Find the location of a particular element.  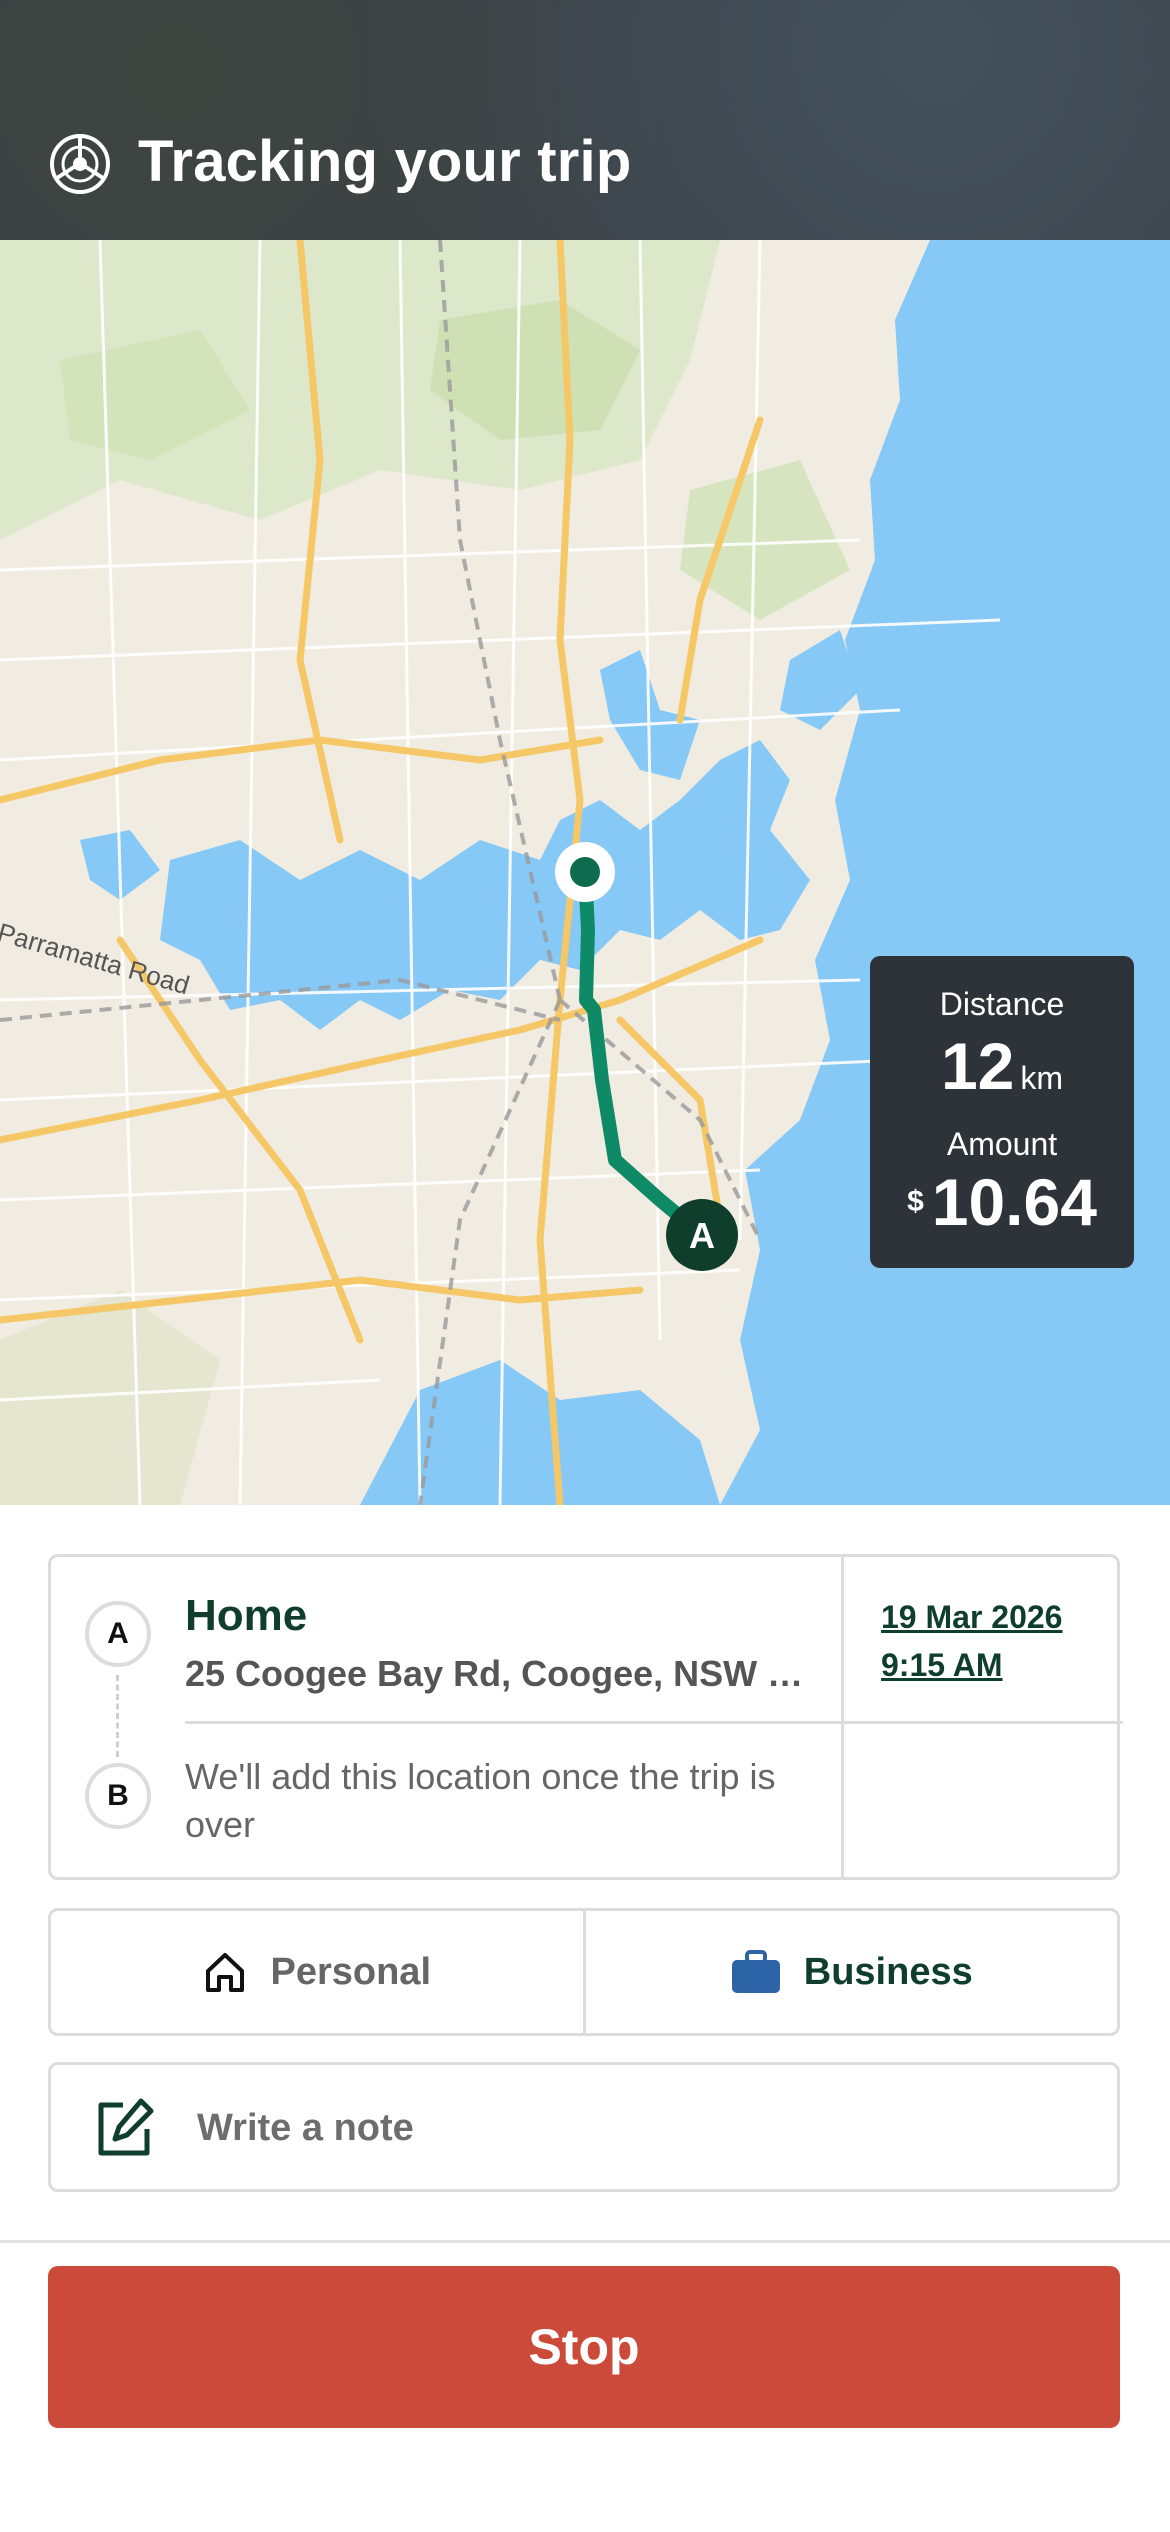

personal-label: Personal is located at coordinates (351, 1971).